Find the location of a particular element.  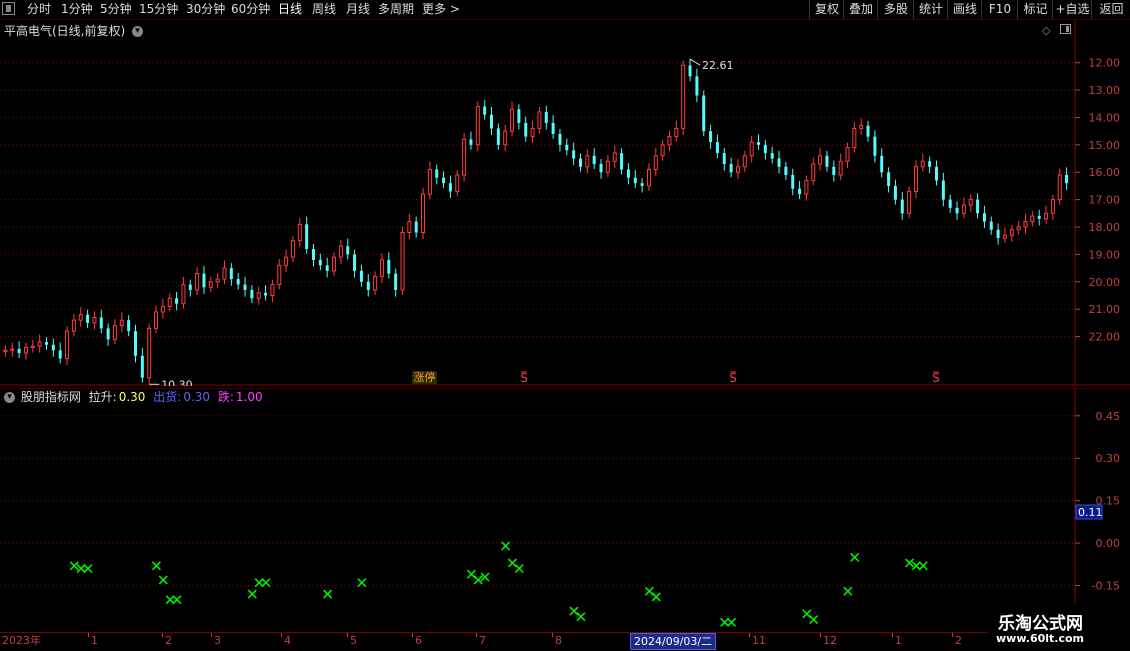

panel-toggle-icon is located at coordinates (1065, 29).